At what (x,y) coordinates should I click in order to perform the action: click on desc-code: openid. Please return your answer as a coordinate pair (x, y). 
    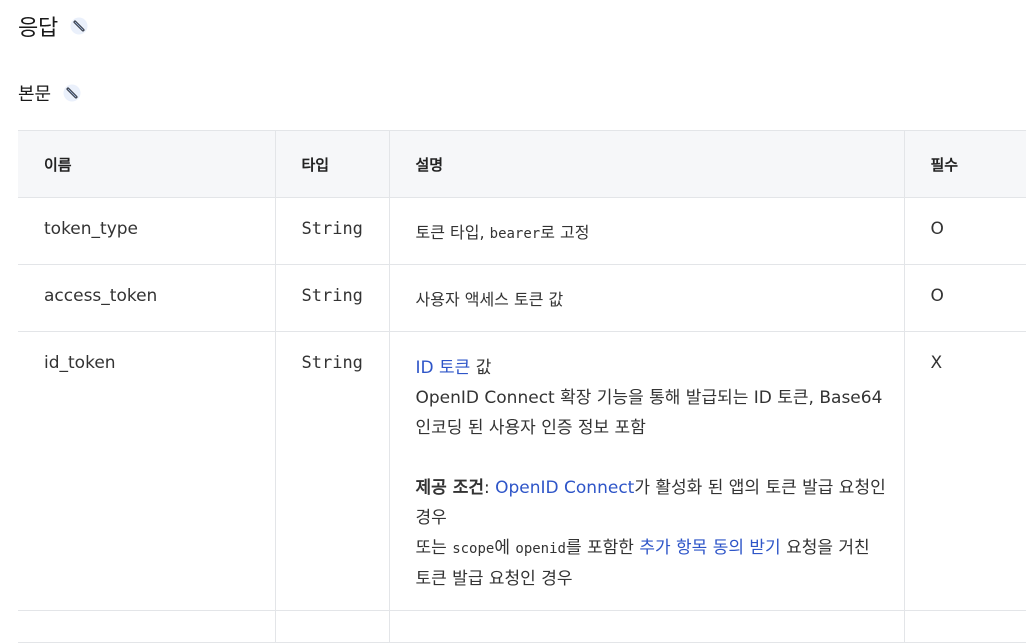
    Looking at the image, I should click on (540, 549).